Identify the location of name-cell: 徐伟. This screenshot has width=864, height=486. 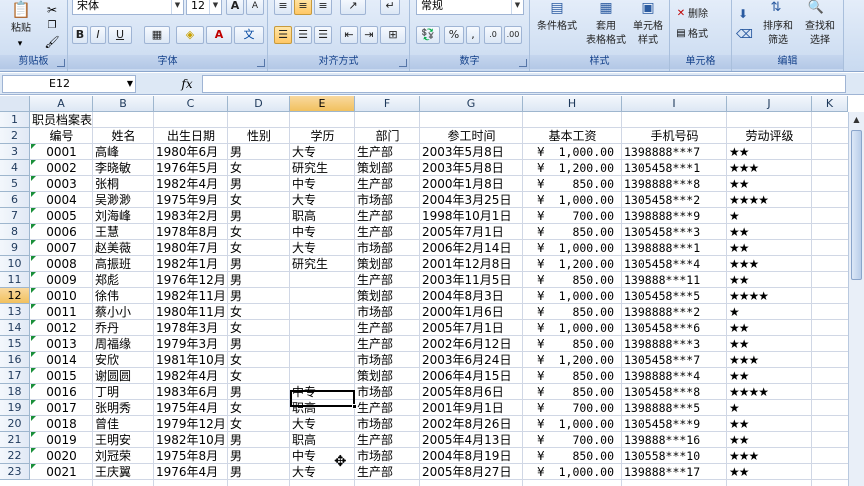
(123, 296).